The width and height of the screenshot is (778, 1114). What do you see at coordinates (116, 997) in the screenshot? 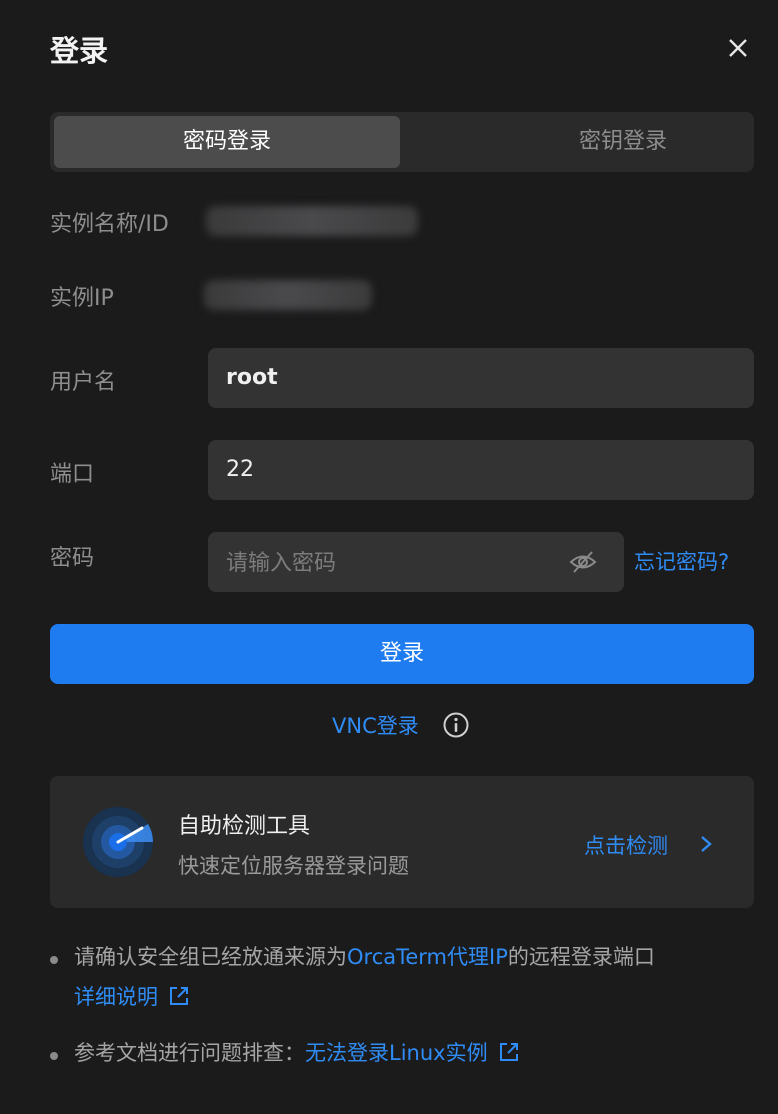
I see `detail-link: 详细说明` at bounding box center [116, 997].